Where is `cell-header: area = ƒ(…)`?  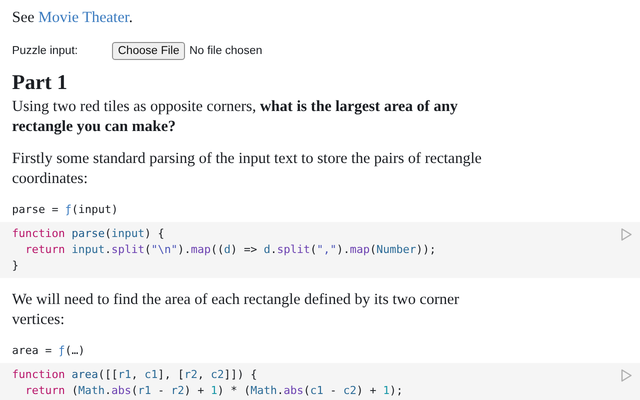 cell-header: area = ƒ(…) is located at coordinates (320, 351).